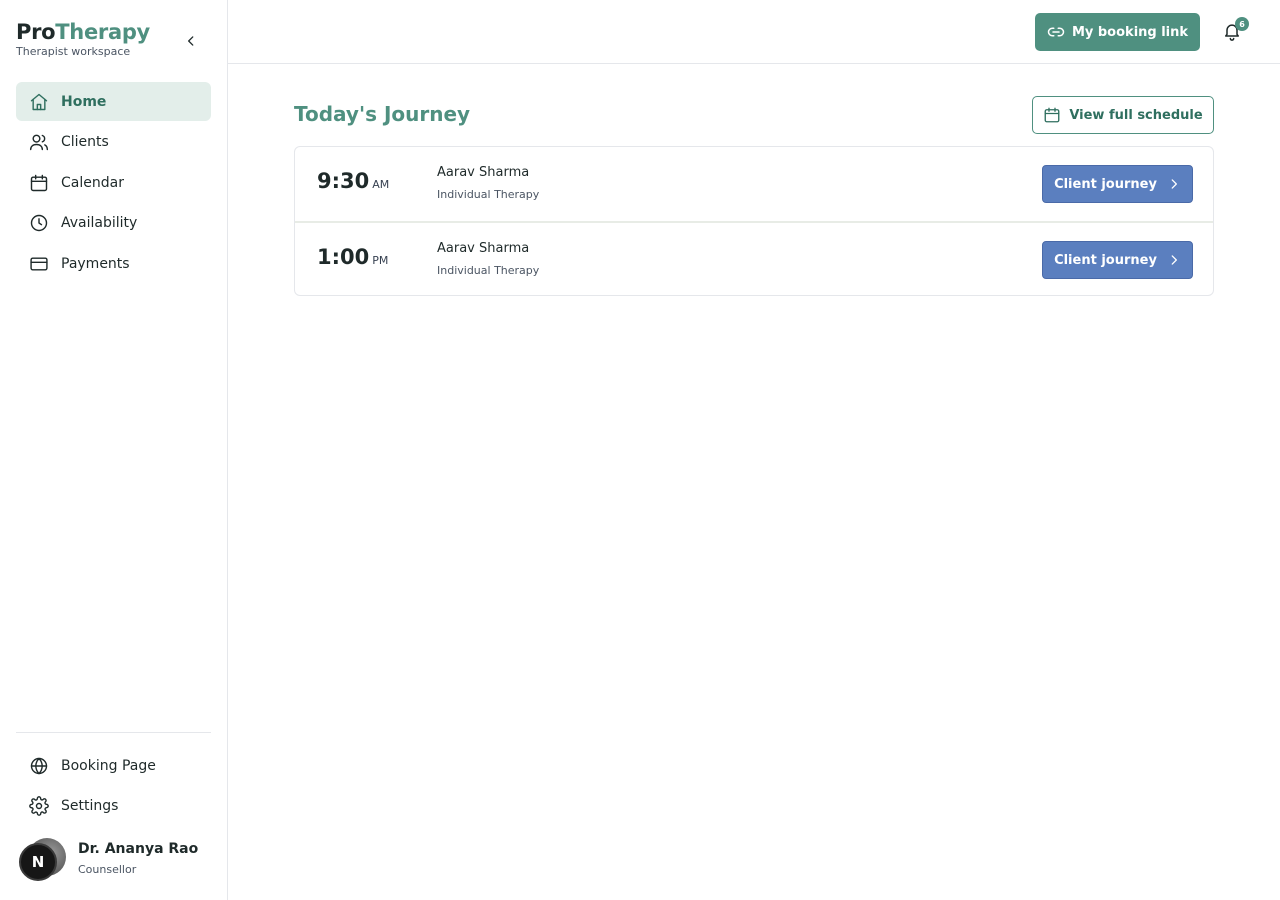 This screenshot has height=900, width=1280. Describe the element at coordinates (343, 257) in the screenshot. I see `appointment-time-value: 1:00` at that location.